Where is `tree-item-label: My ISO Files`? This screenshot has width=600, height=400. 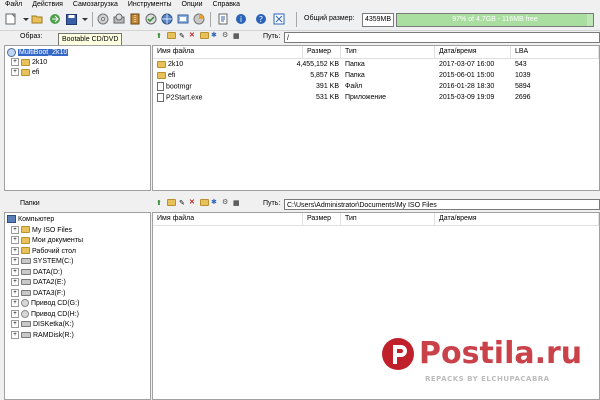
tree-item-label: My ISO Files is located at coordinates (52, 230).